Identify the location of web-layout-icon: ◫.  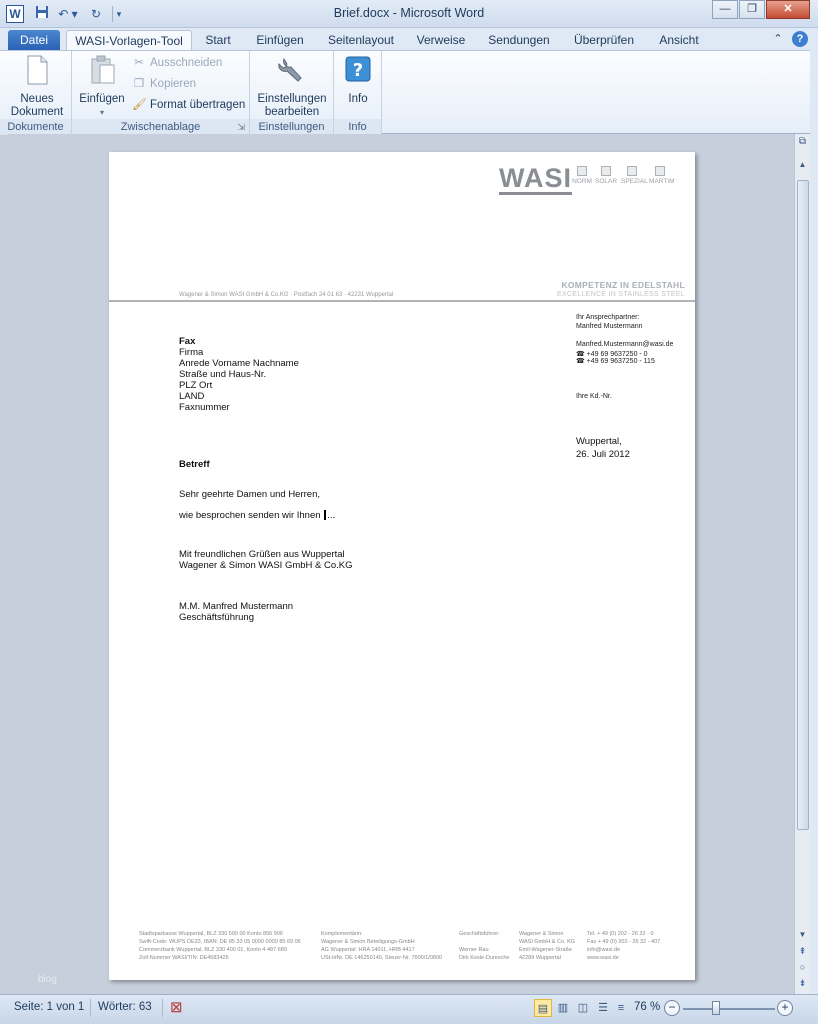
(583, 1008).